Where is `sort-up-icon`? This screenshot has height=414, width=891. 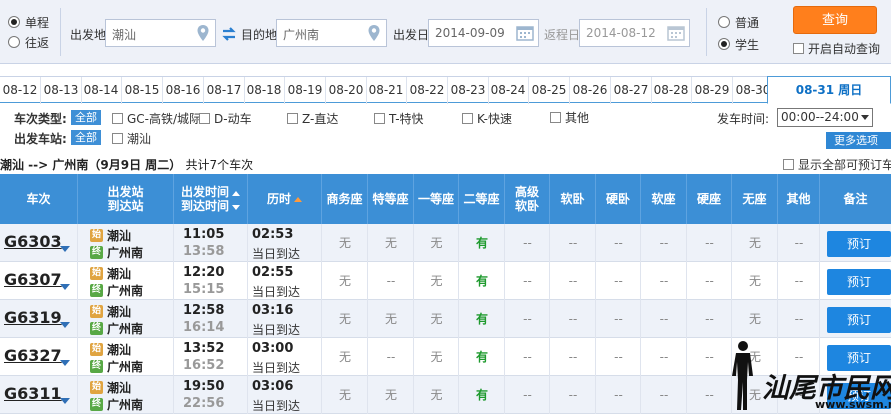 sort-up-icon is located at coordinates (236, 193).